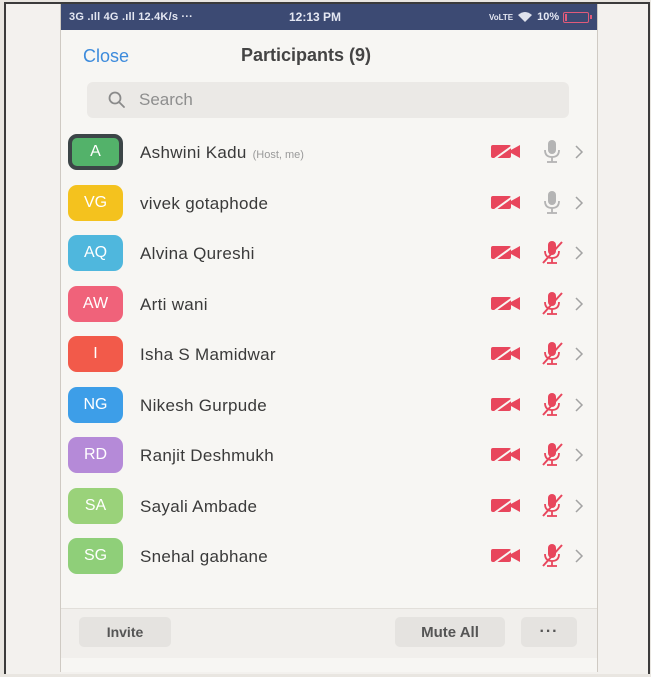  Describe the element at coordinates (329, 507) in the screenshot. I see `participant-row: SA Sayali Ambade` at that location.